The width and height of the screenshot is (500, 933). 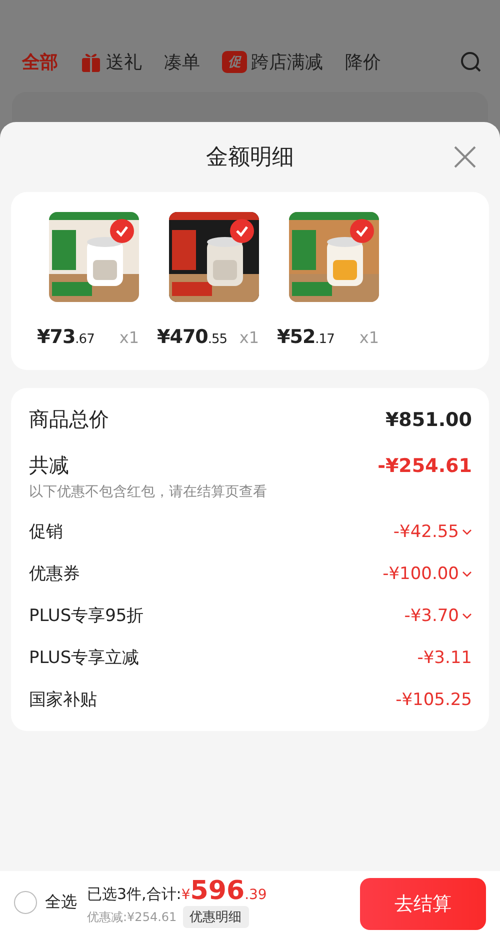 What do you see at coordinates (25, 902) in the screenshot?
I see `select-all-radio` at bounding box center [25, 902].